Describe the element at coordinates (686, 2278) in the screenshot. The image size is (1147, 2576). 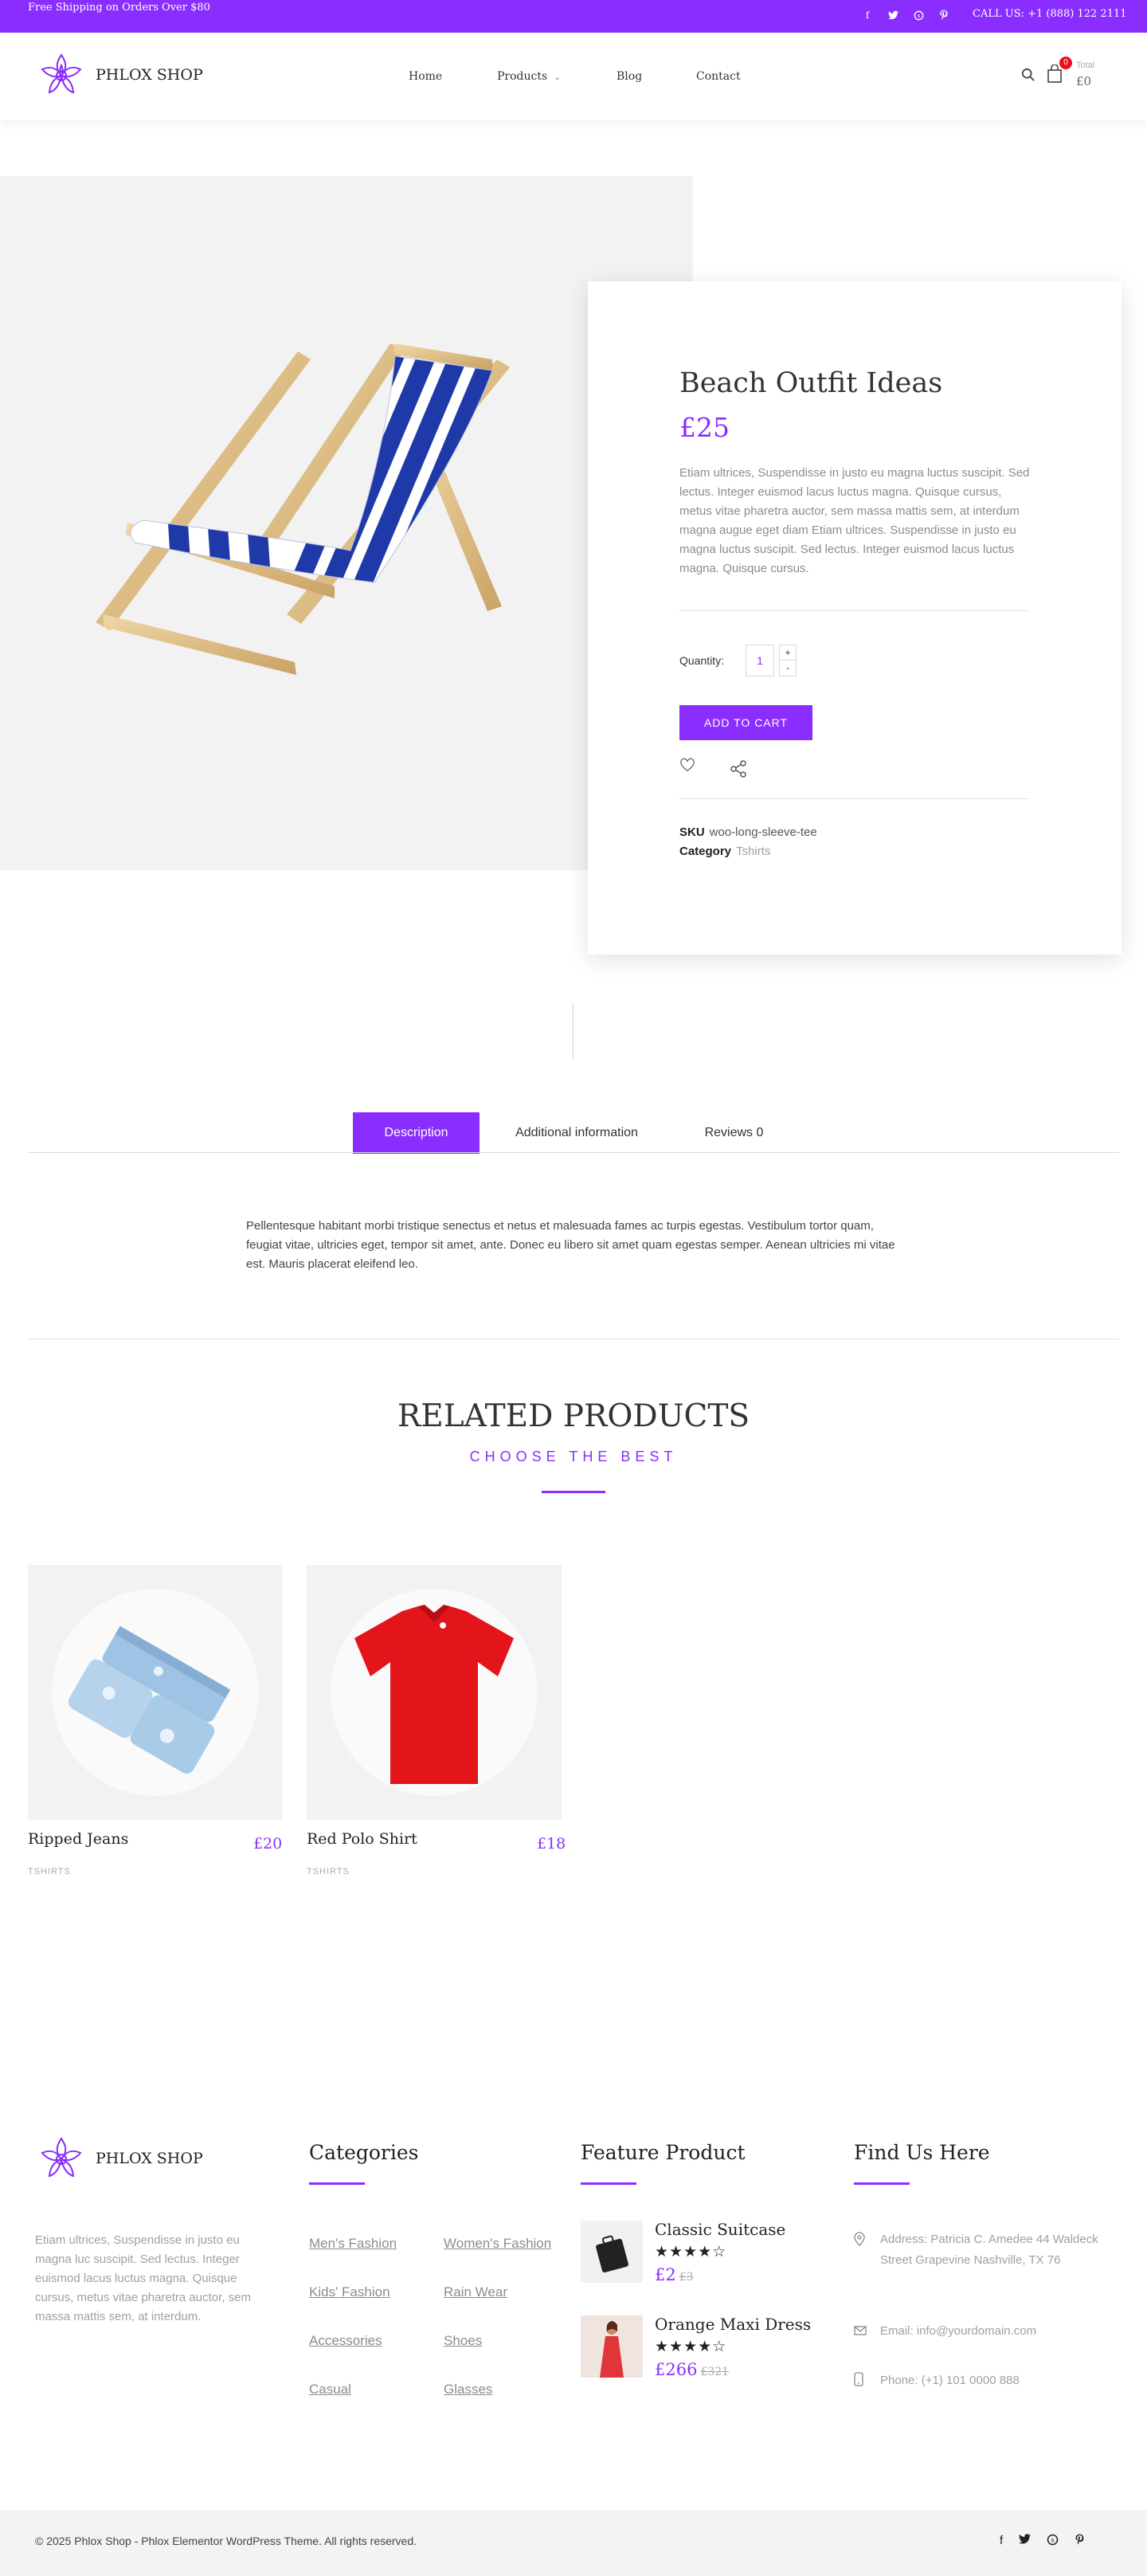
I see `old-price: £3` at that location.